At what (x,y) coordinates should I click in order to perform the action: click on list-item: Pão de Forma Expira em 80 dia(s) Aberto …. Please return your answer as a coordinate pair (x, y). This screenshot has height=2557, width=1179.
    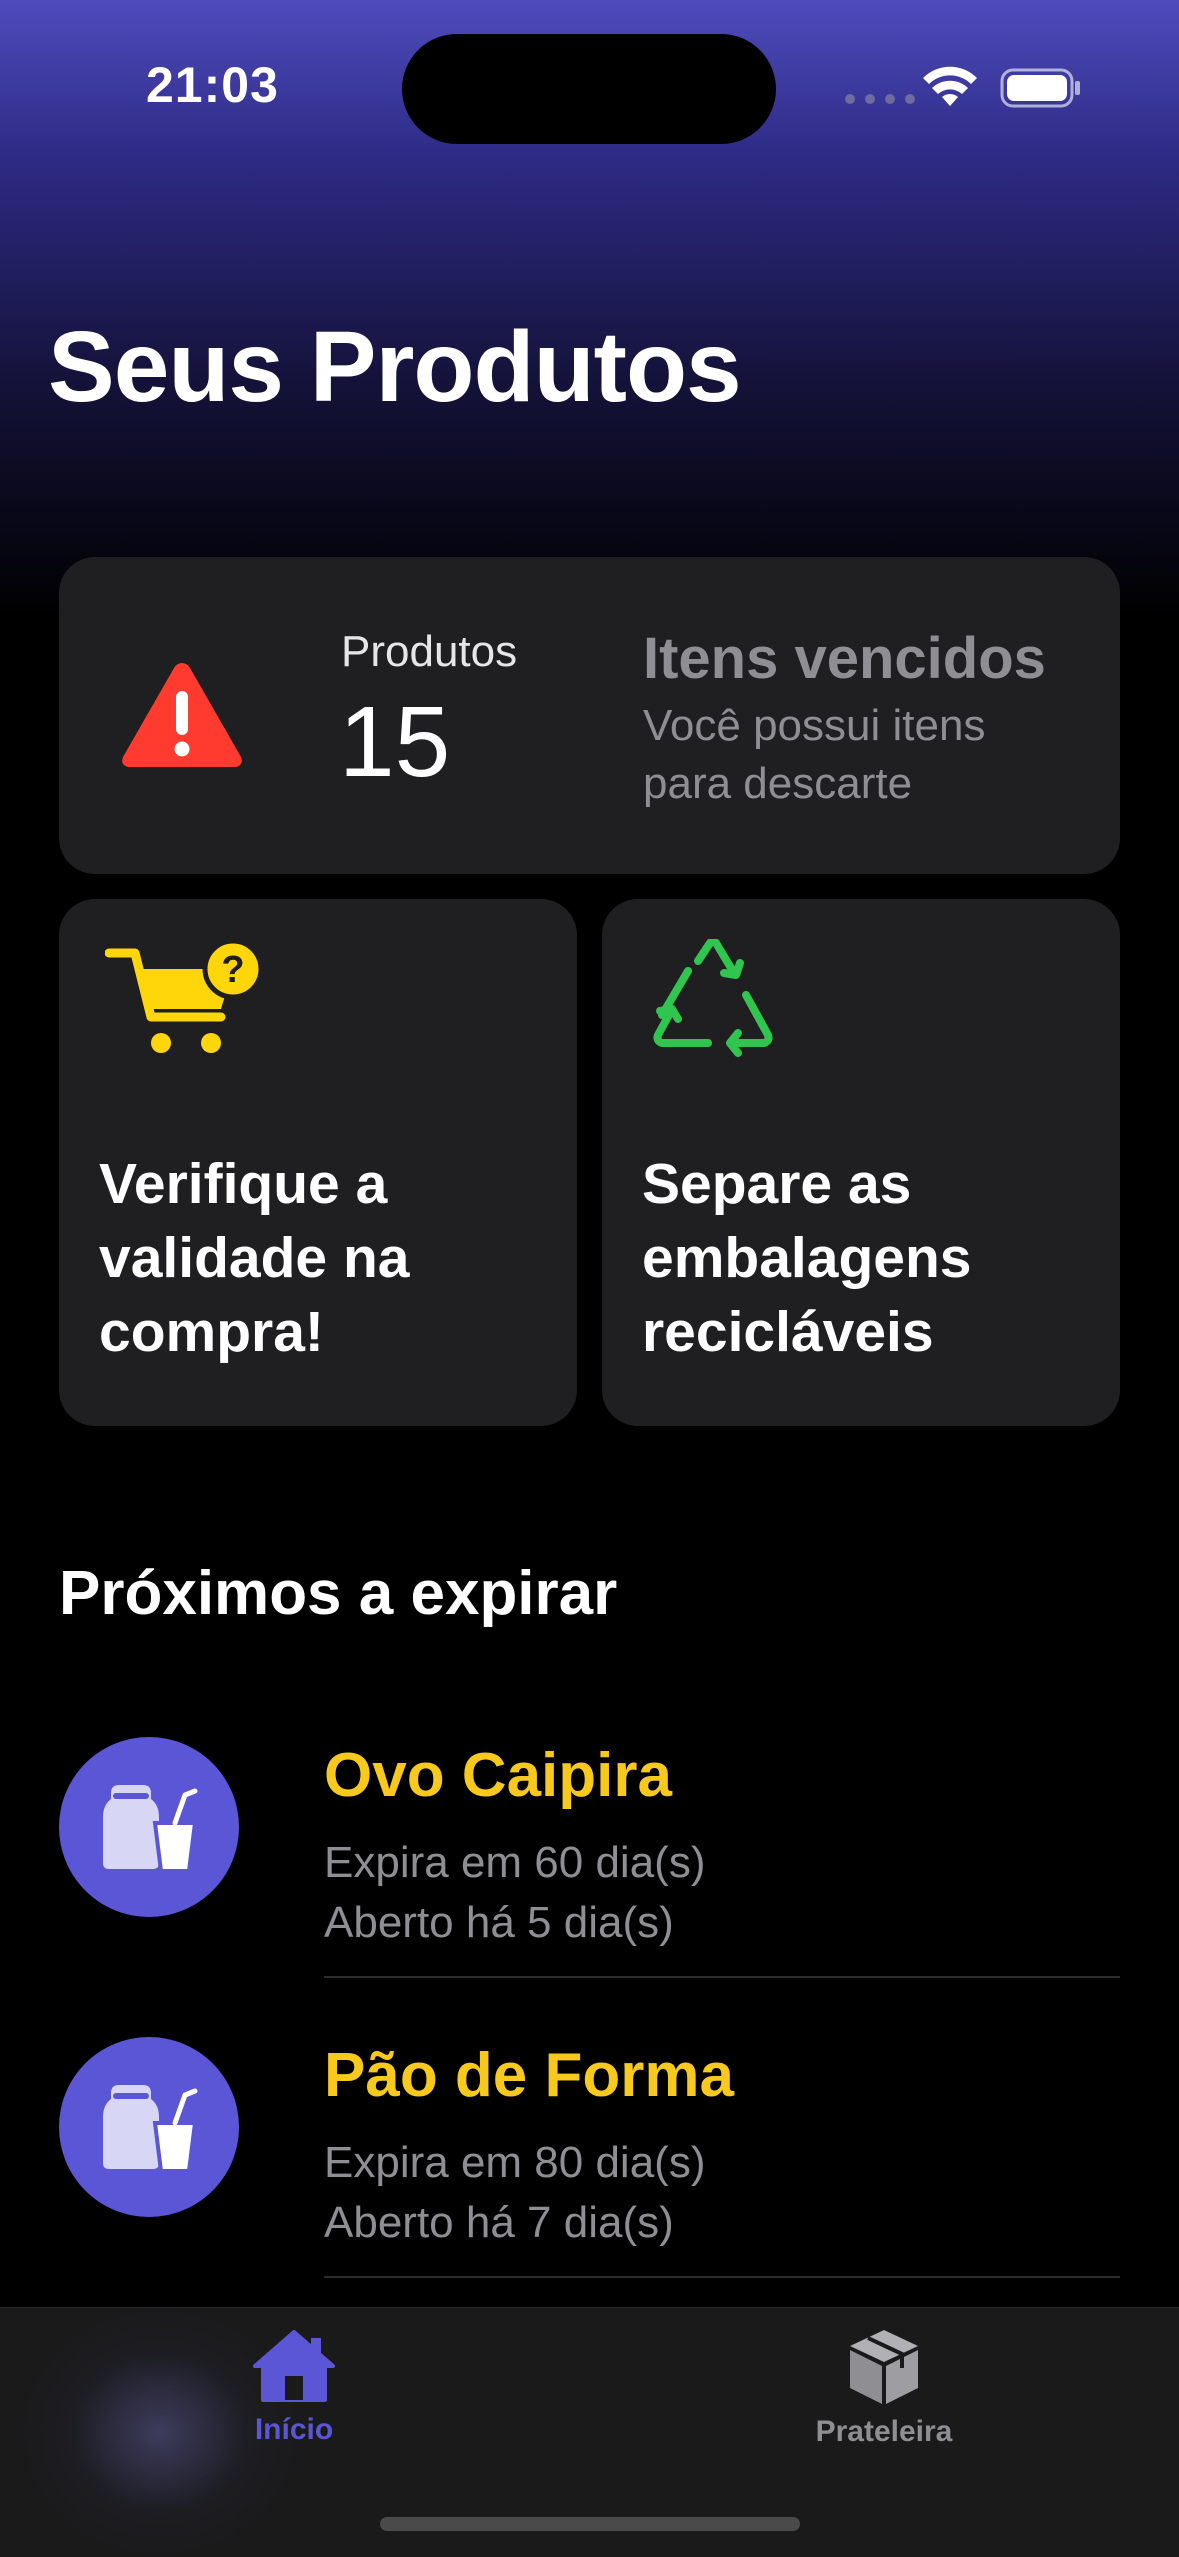
    Looking at the image, I should click on (589, 2170).